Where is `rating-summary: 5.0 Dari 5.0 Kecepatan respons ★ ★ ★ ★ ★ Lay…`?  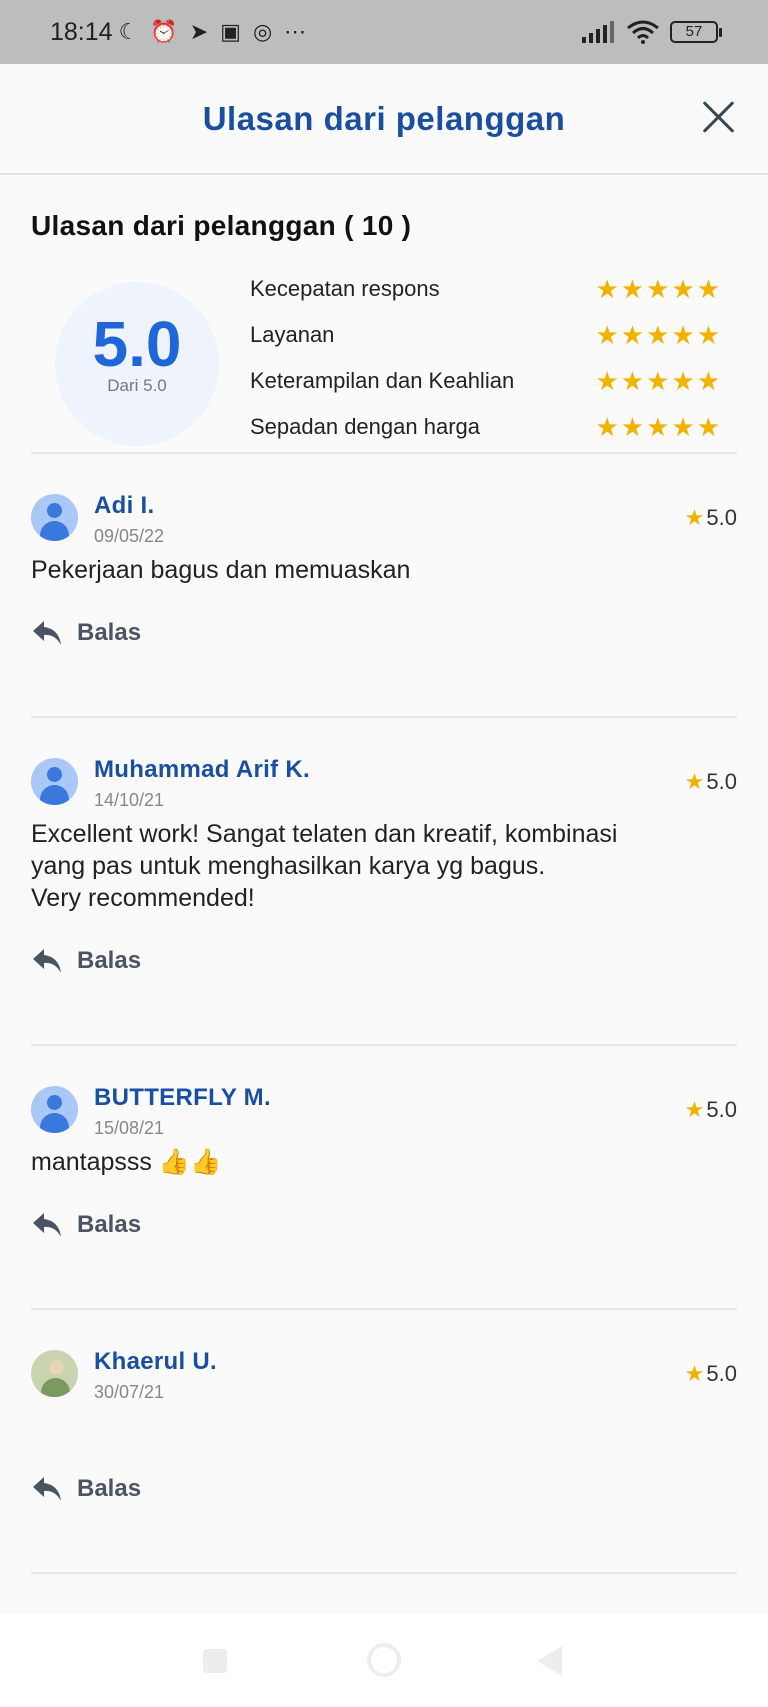
rating-summary: 5.0 Dari 5.0 Kecepatan respons ★ ★ ★ ★ ★ Lay… is located at coordinates (384, 352).